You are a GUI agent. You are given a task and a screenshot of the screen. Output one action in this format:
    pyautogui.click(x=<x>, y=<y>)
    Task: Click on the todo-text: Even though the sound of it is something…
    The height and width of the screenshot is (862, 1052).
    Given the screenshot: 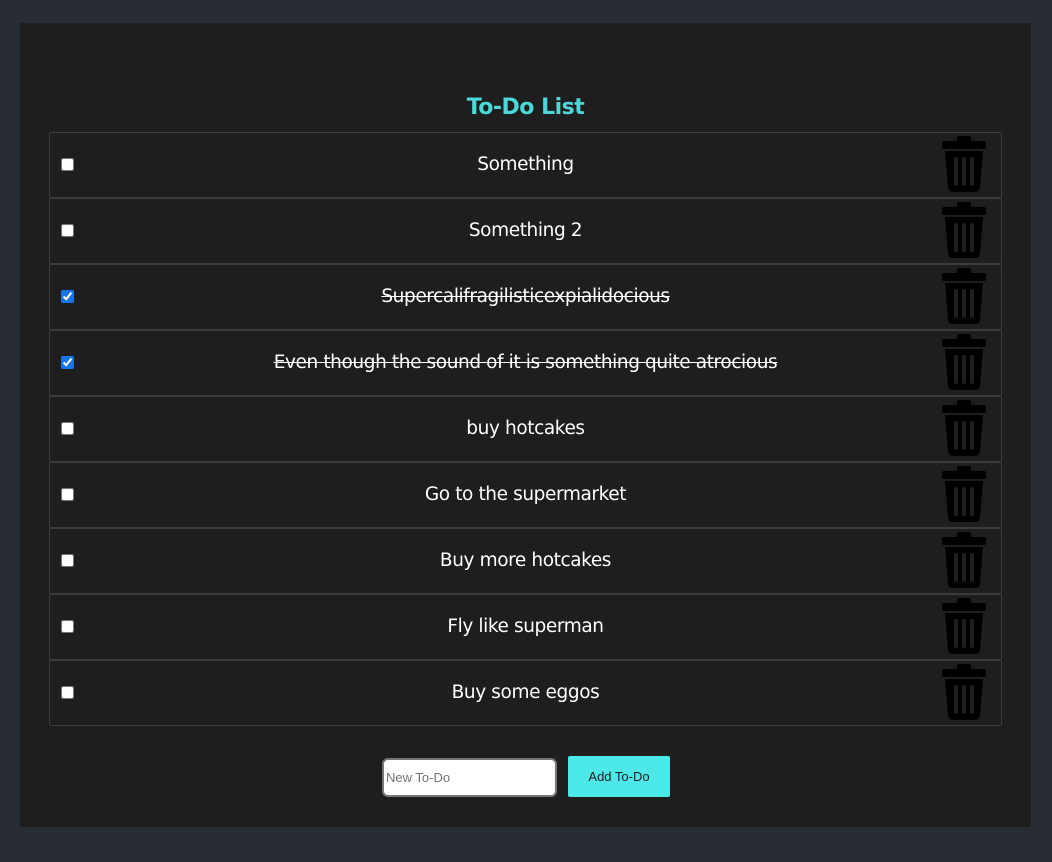 What is the action you would take?
    pyautogui.click(x=525, y=362)
    